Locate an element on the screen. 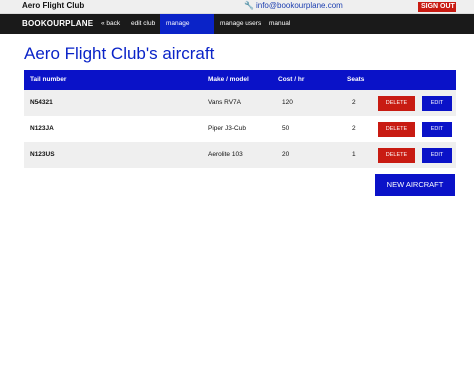  cell-cost: 50 is located at coordinates (286, 128).